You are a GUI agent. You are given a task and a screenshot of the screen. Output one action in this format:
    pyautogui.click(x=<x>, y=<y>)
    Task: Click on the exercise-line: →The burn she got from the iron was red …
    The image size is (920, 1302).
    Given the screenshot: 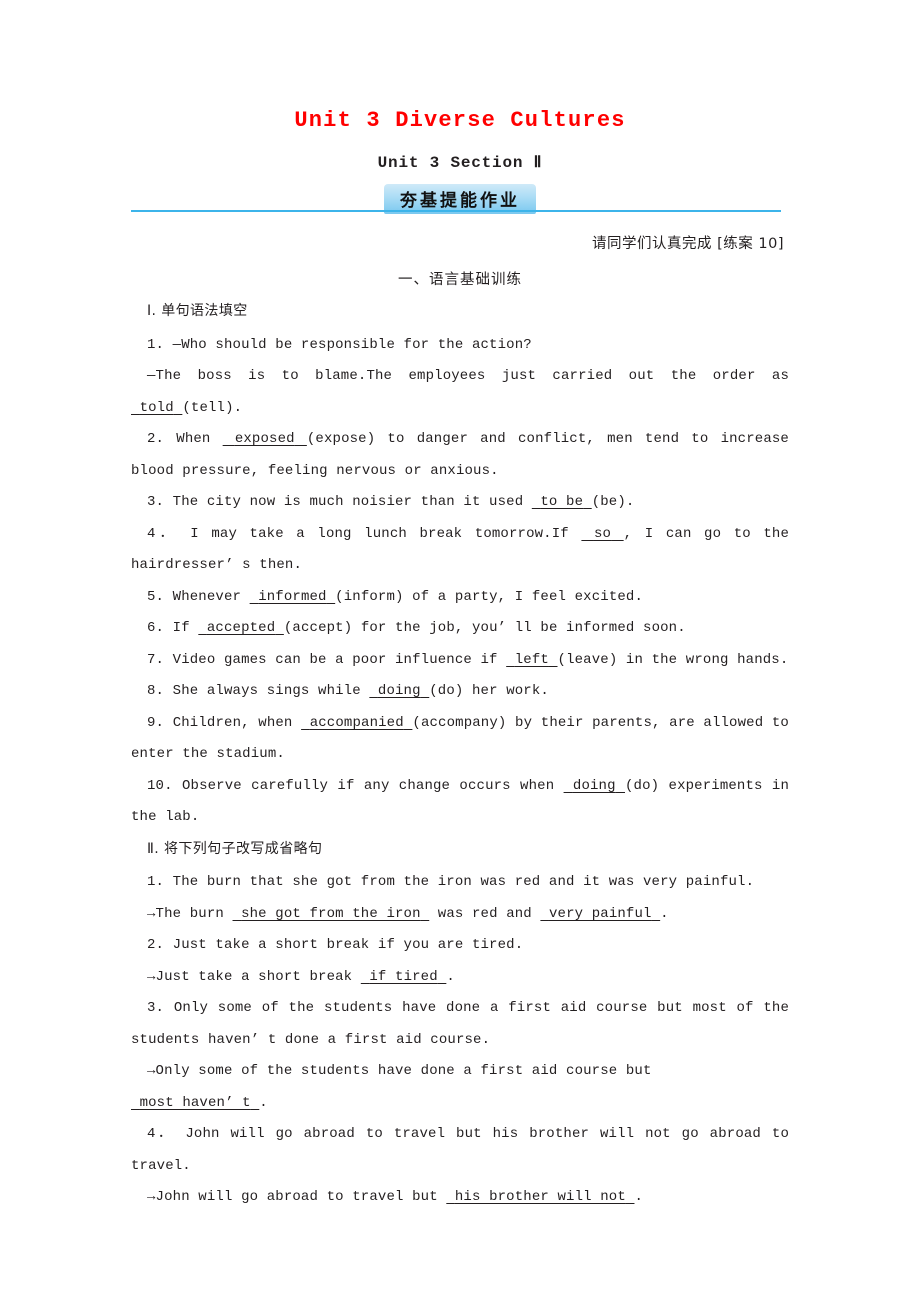 What is the action you would take?
    pyautogui.click(x=460, y=915)
    